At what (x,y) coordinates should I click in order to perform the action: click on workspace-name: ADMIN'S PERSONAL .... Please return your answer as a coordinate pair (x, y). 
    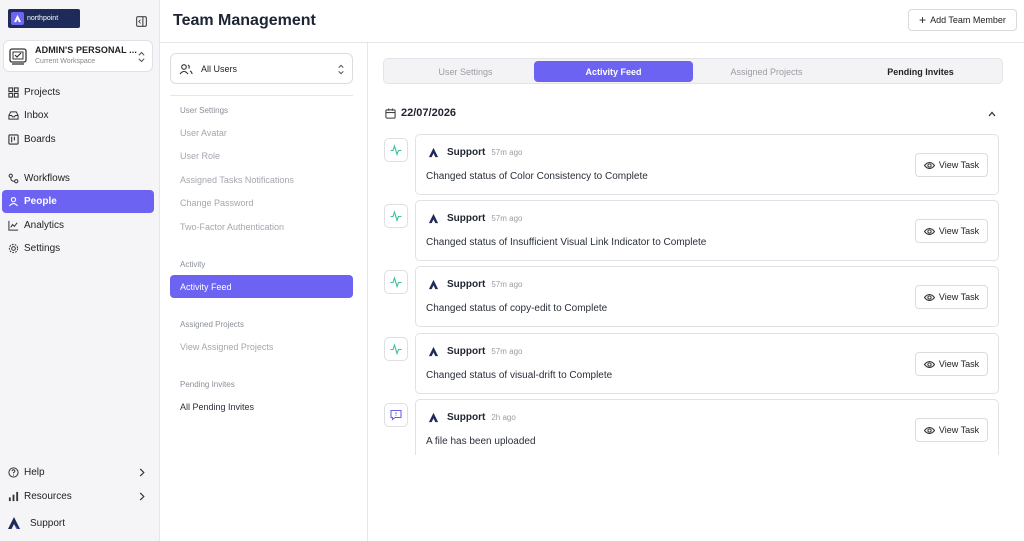
    Looking at the image, I should click on (86, 50).